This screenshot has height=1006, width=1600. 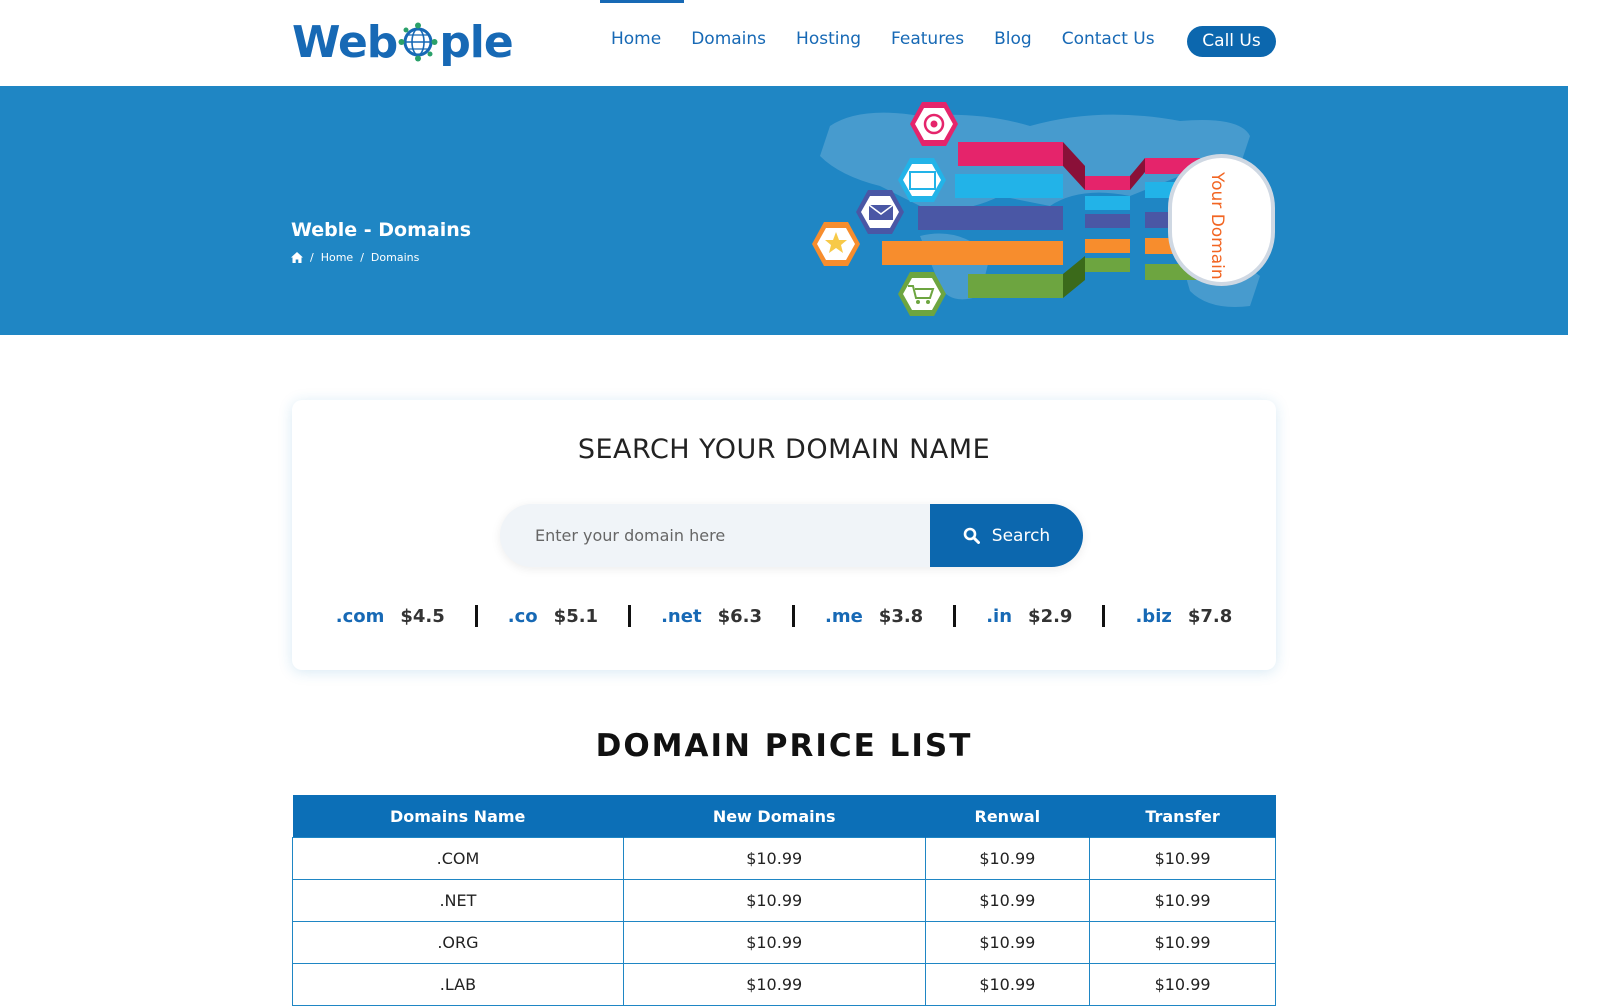 What do you see at coordinates (874, 616) in the screenshot?
I see `tld-item: .me $3.8` at bounding box center [874, 616].